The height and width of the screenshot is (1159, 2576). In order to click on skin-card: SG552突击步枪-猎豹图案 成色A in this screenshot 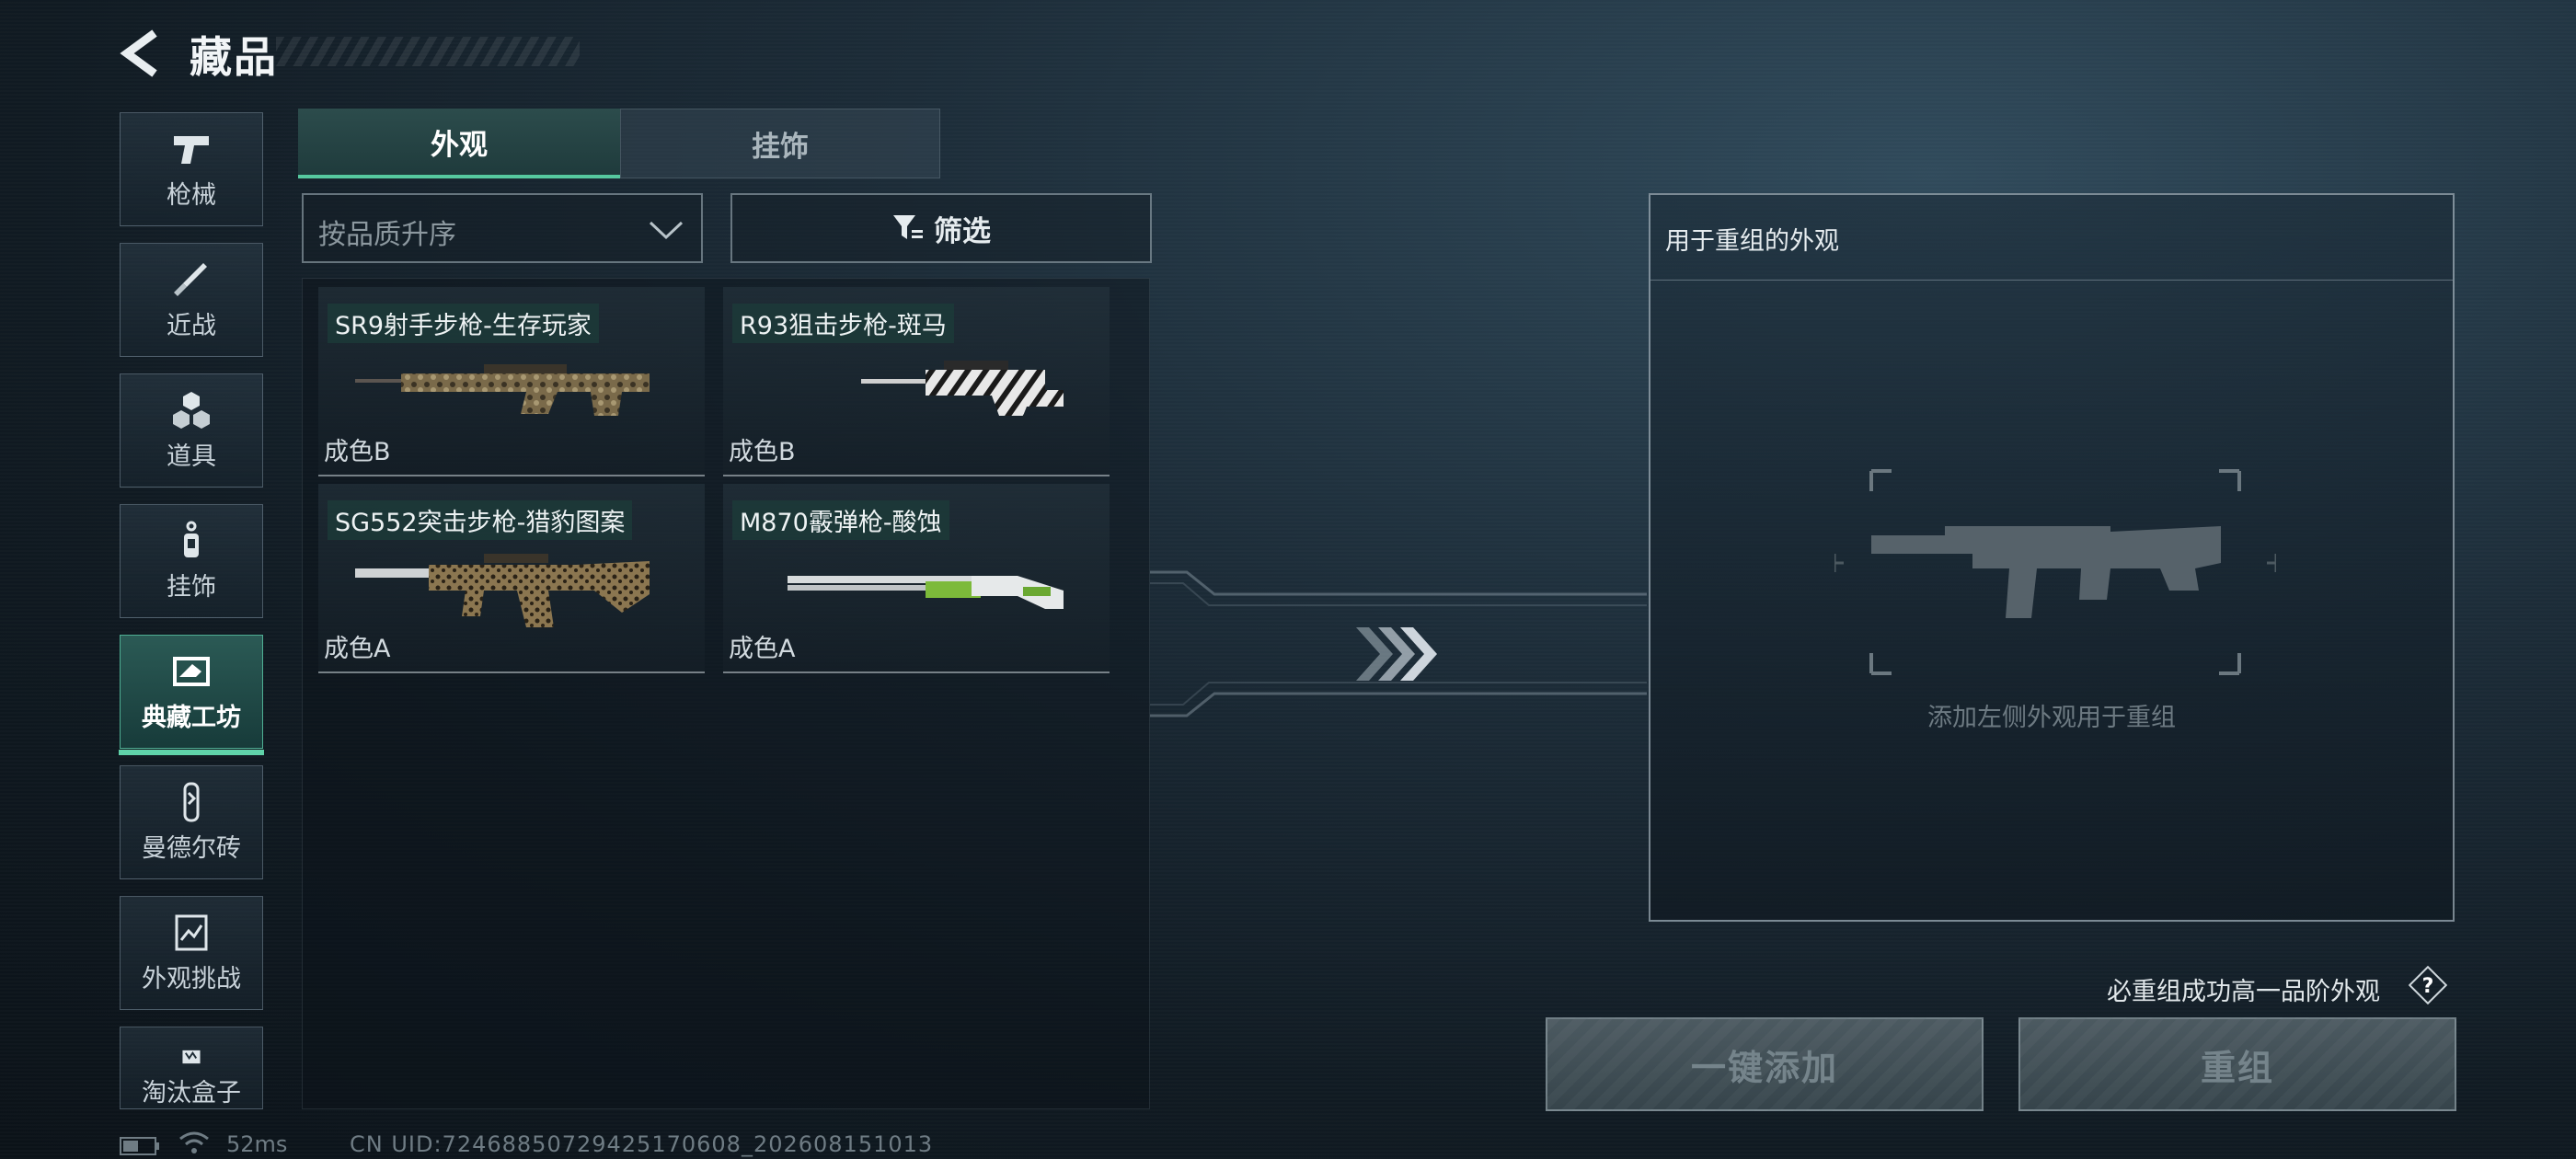, I will do `click(511, 578)`.